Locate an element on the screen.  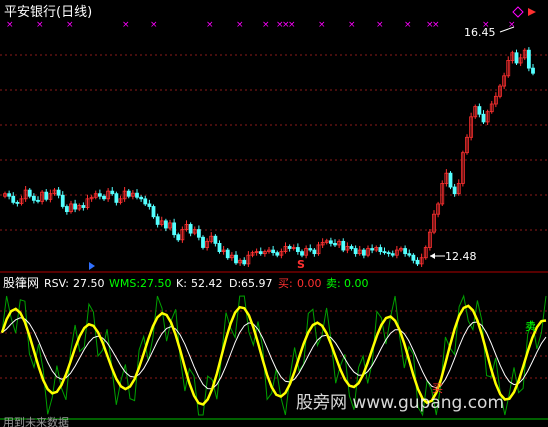
d-value: 65.97 is located at coordinates (257, 283).